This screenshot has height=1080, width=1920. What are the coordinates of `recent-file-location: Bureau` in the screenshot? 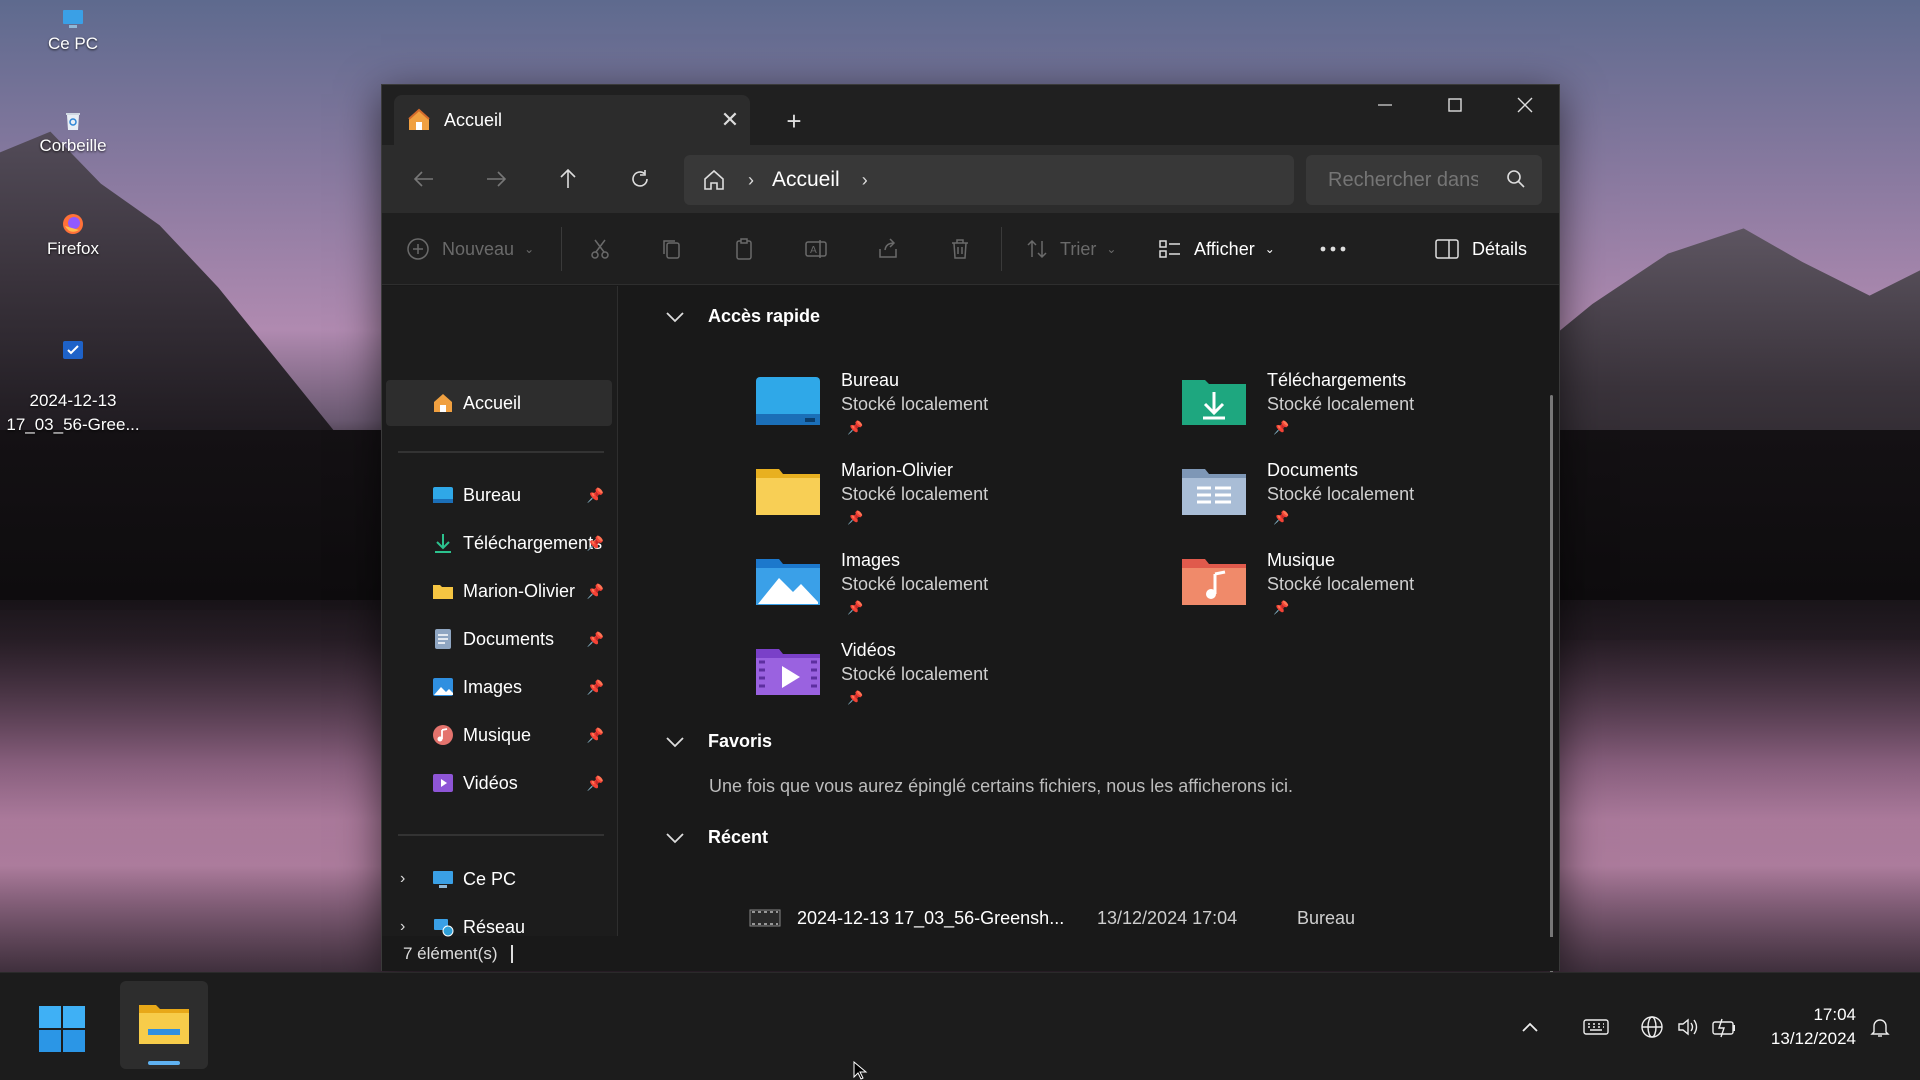 It's located at (1326, 917).